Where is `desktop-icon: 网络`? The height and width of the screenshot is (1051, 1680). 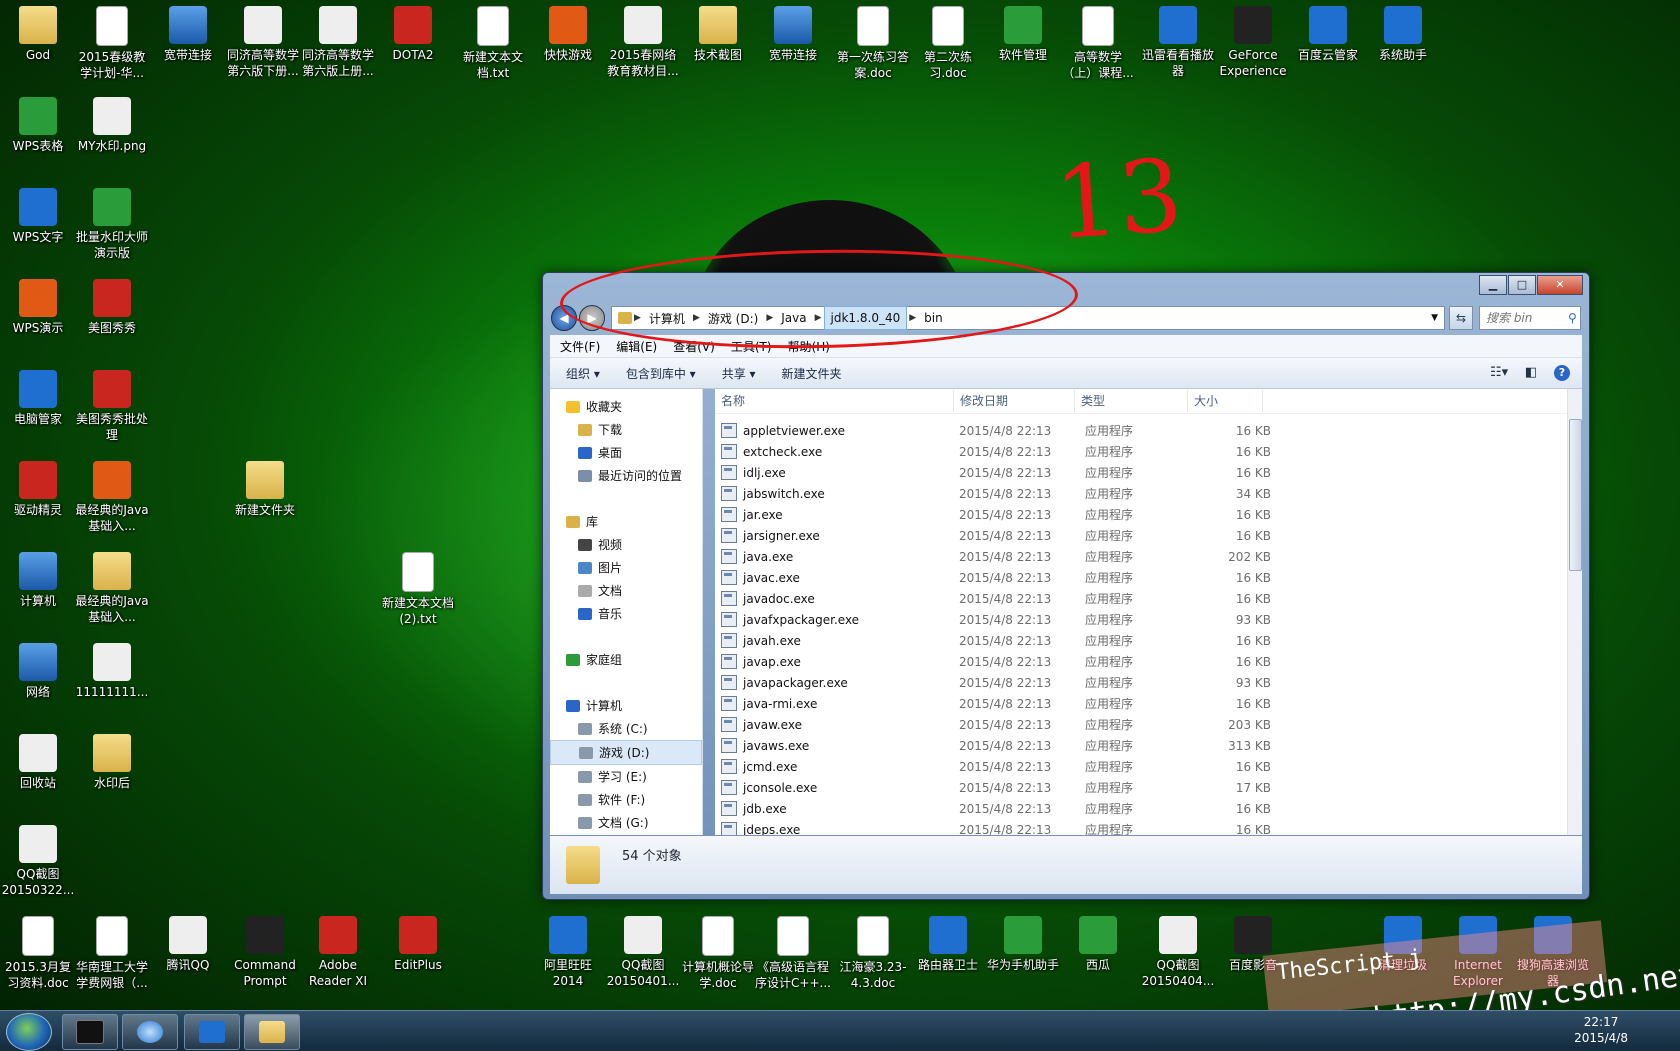
desktop-icon: 网络 is located at coordinates (38, 671).